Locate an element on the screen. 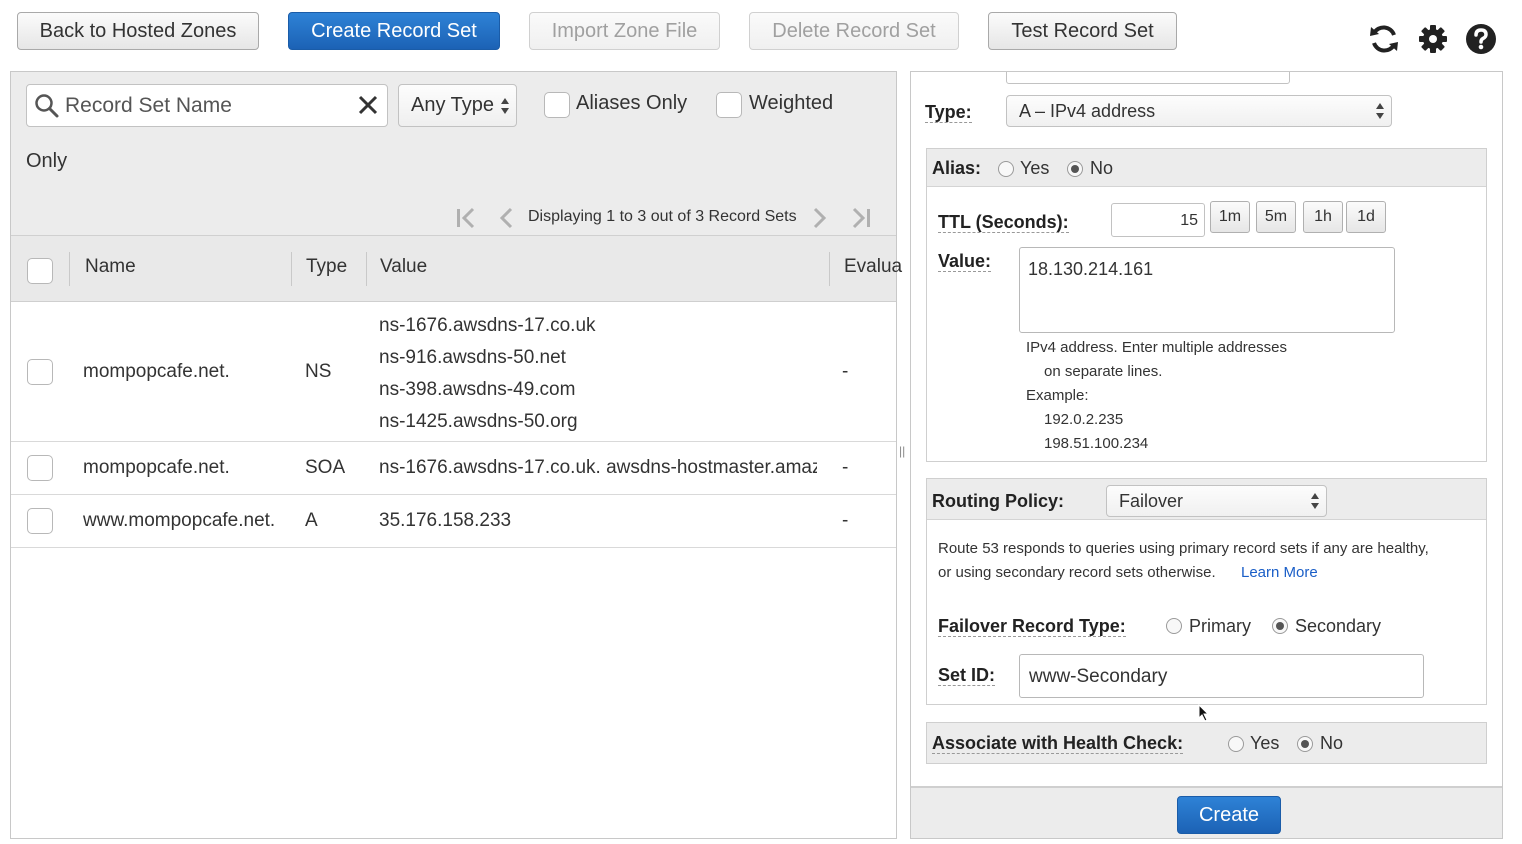 The height and width of the screenshot is (844, 1522). last-page-icon is located at coordinates (861, 218).